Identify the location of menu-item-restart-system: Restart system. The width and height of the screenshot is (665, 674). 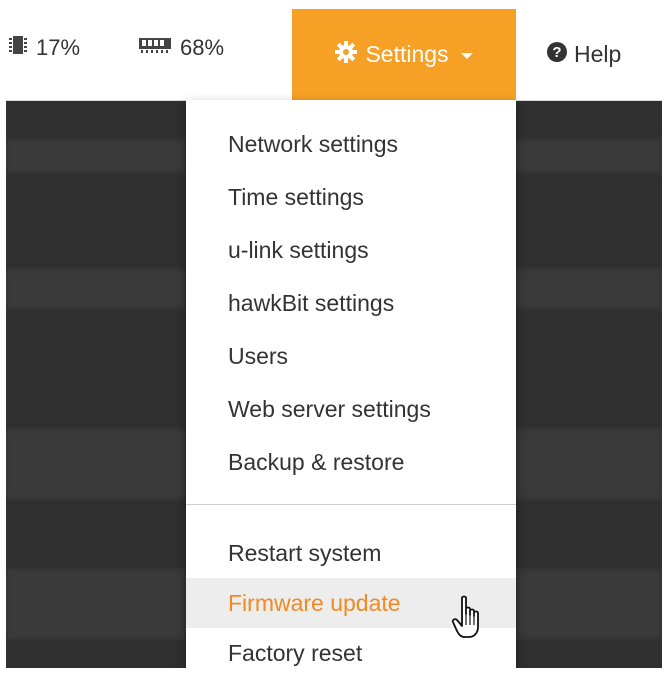
(351, 553).